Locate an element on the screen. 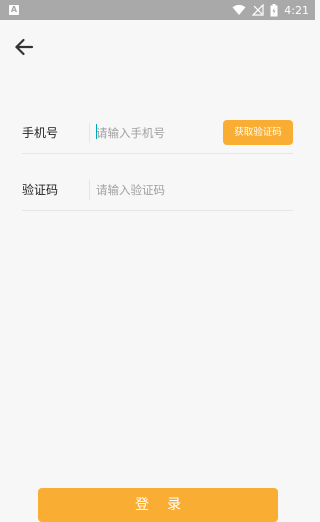 The image size is (320, 522). signal-icon is located at coordinates (258, 10).